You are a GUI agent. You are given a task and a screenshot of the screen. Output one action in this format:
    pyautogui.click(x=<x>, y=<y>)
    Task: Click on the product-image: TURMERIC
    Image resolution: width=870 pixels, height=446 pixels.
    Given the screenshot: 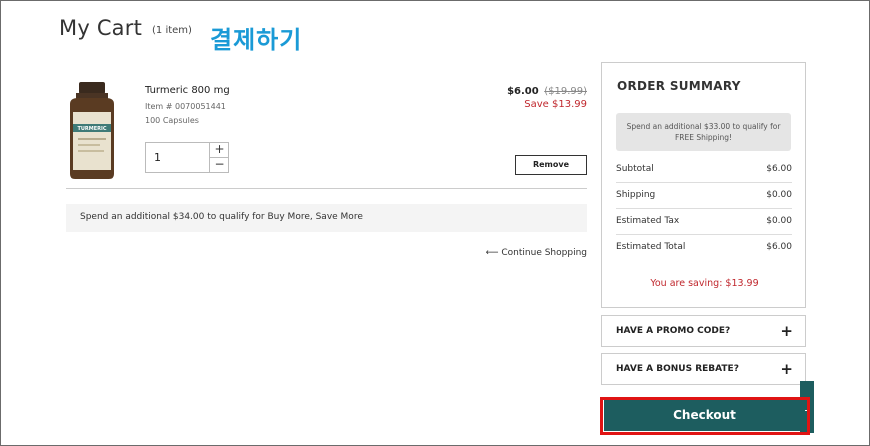 What is the action you would take?
    pyautogui.click(x=92, y=131)
    